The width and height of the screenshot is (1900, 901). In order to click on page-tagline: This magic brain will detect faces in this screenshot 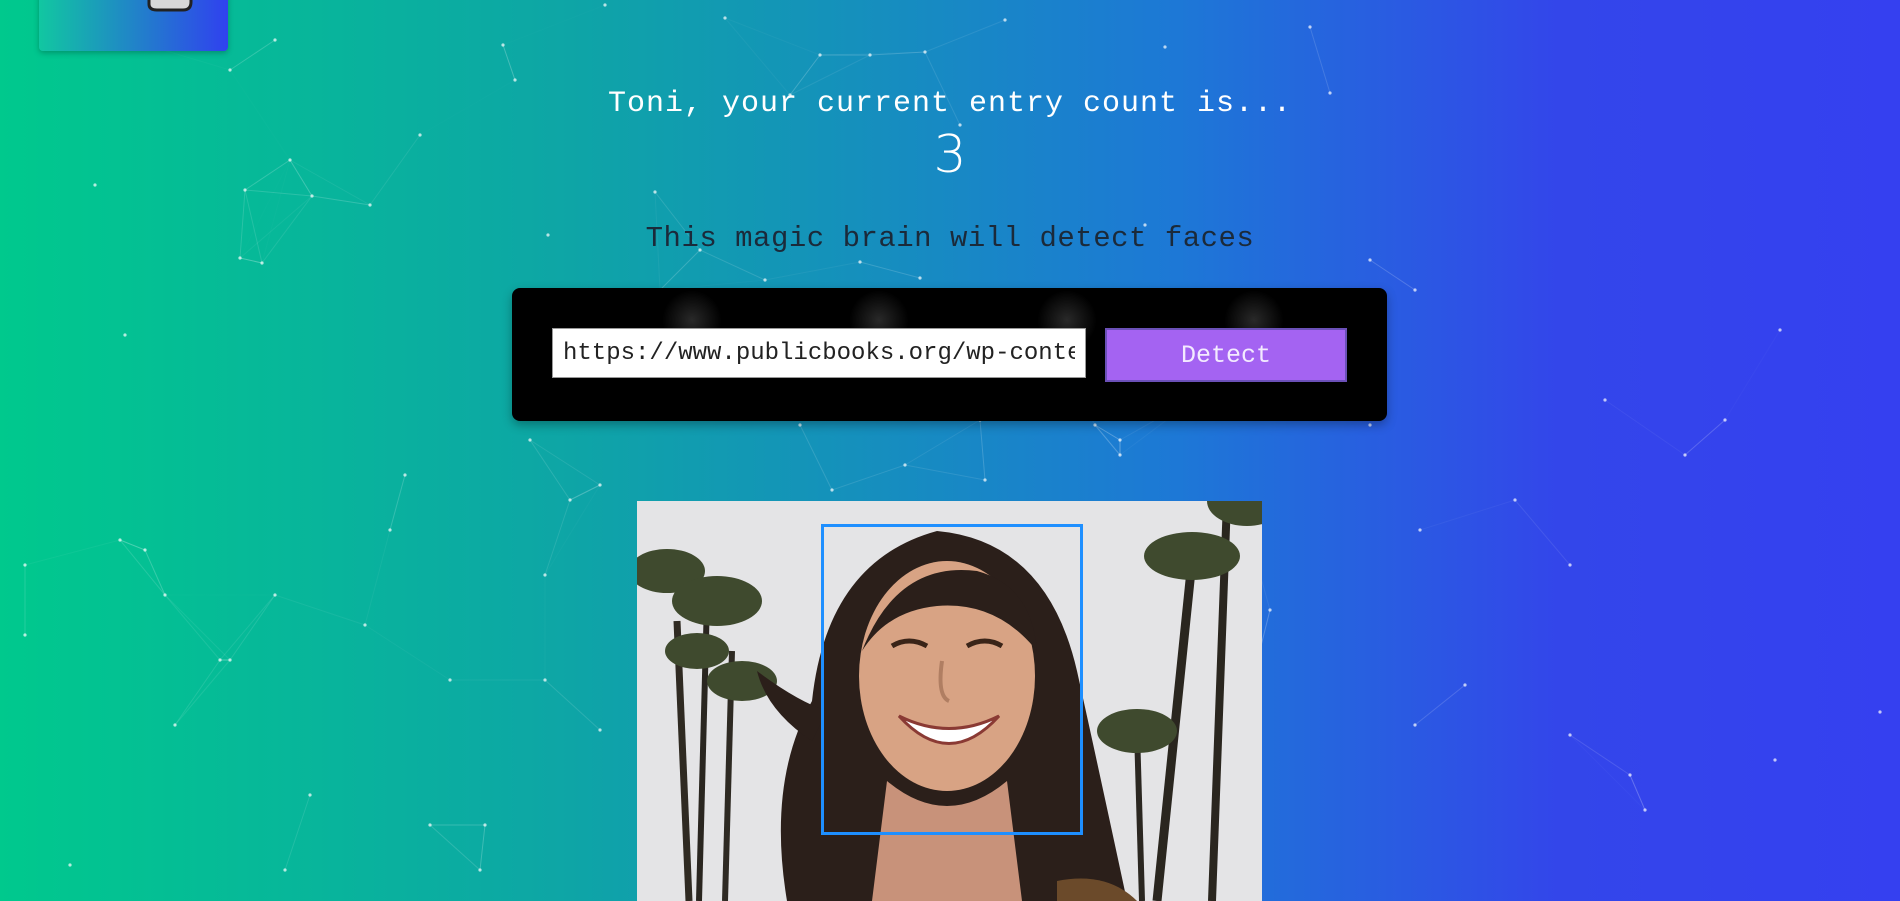, I will do `click(950, 238)`.